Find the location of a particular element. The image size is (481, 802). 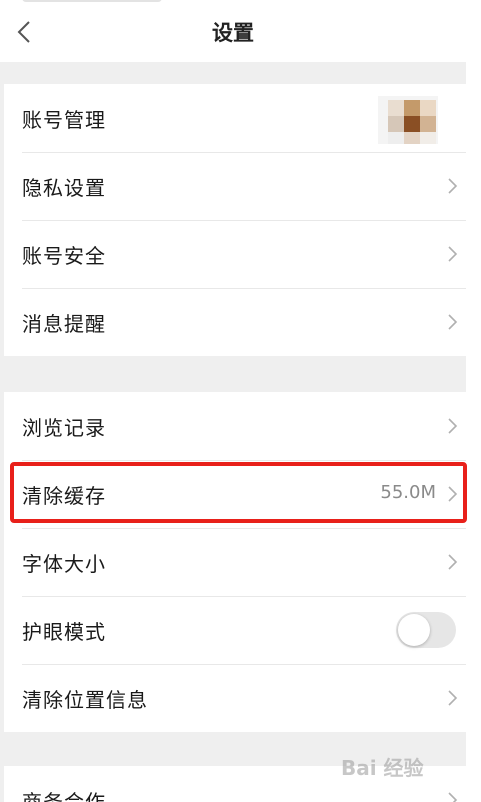

row-font-size: 字体大小 is located at coordinates (235, 562).